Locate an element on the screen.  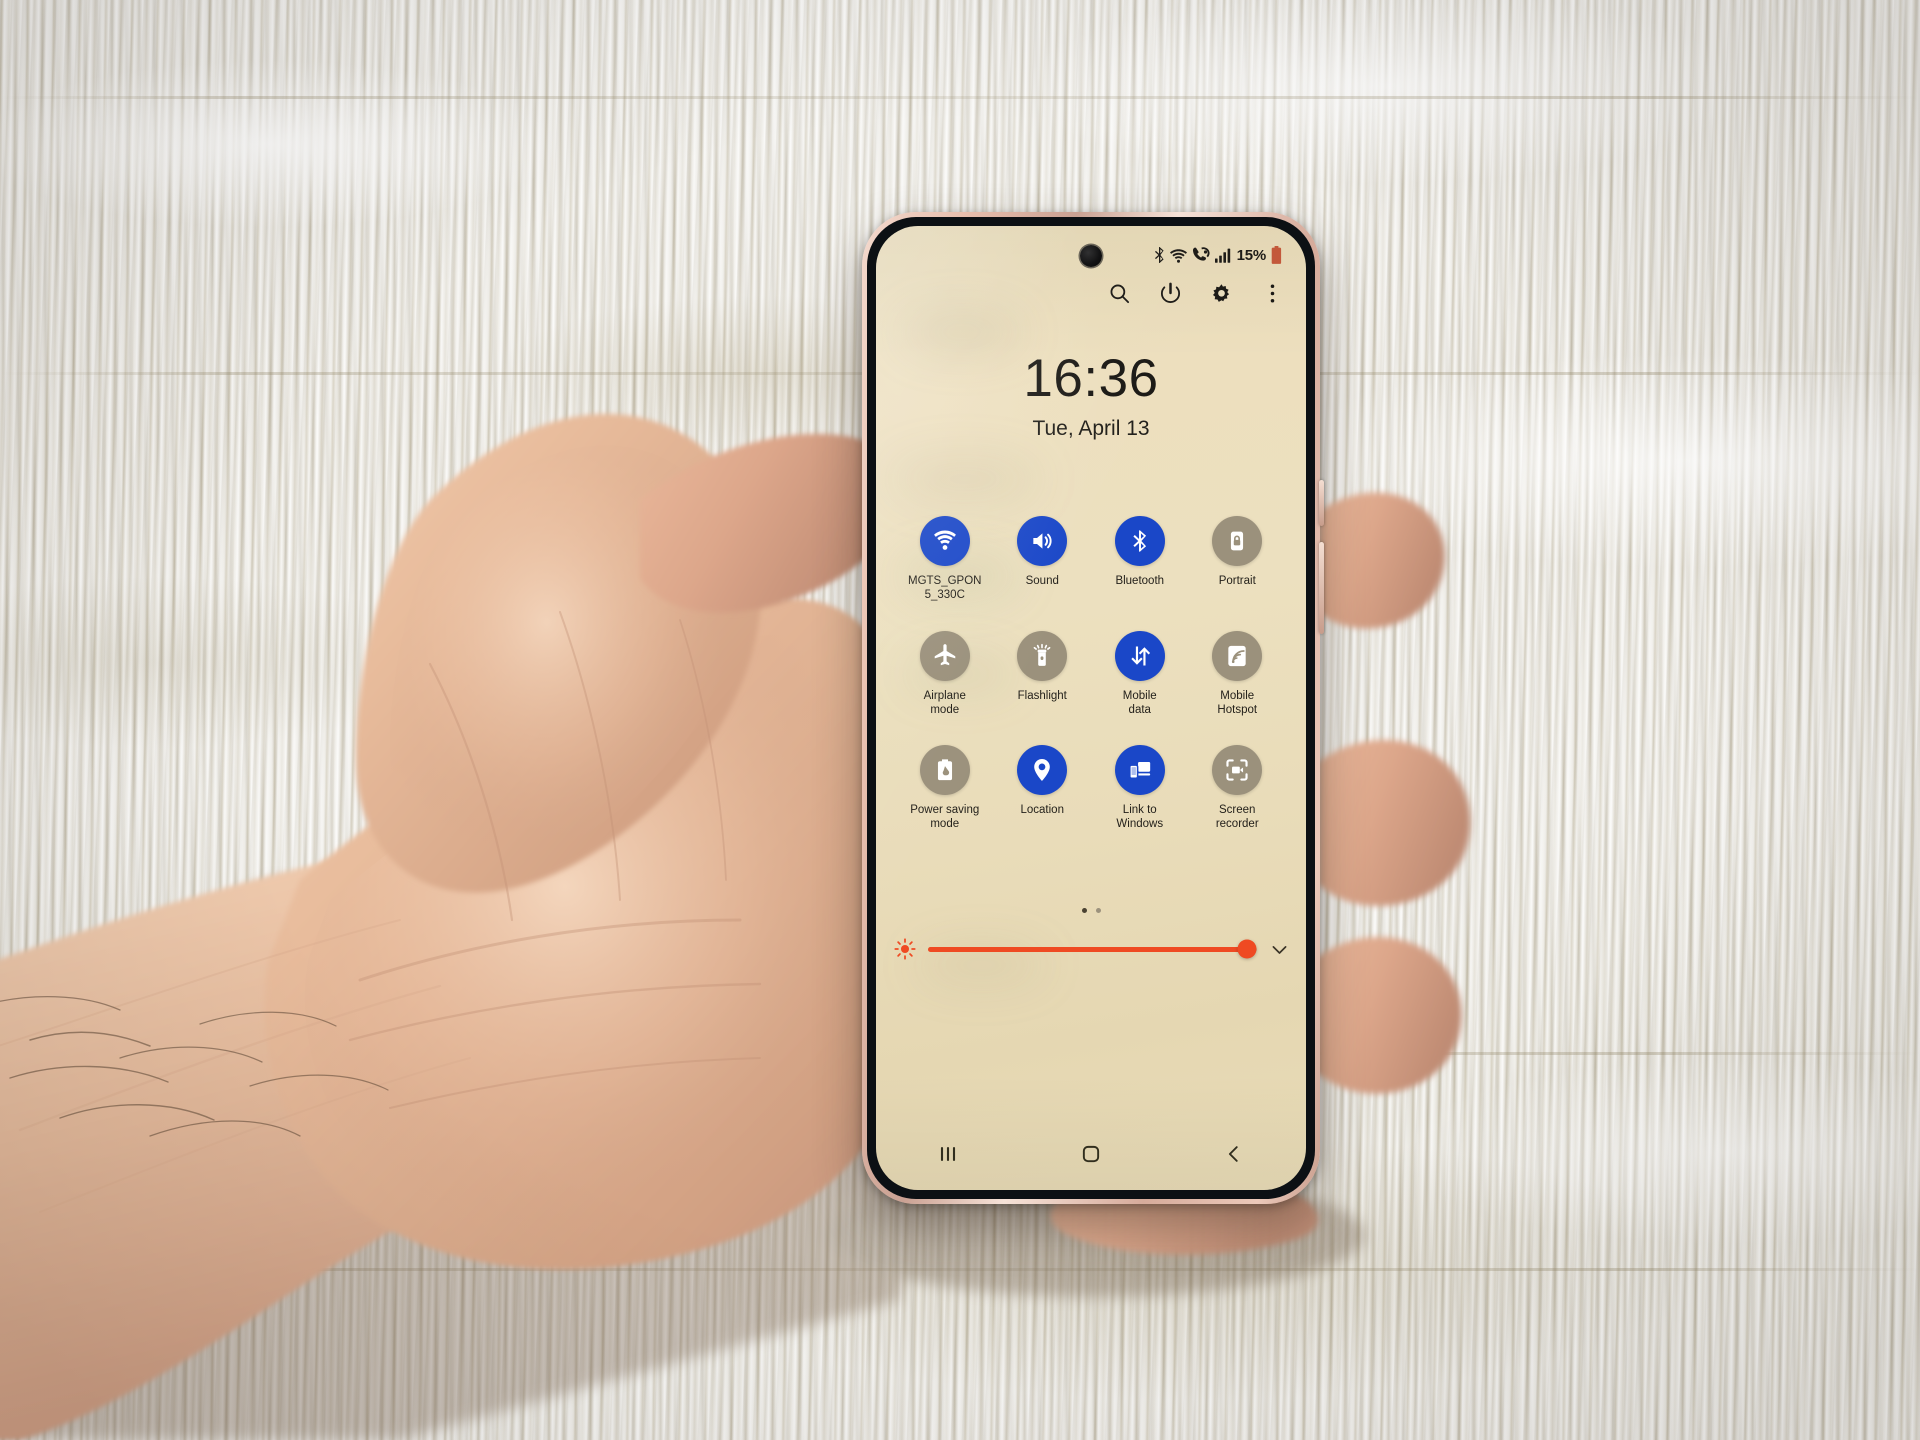
brightness-sun-icon is located at coordinates (905, 949).